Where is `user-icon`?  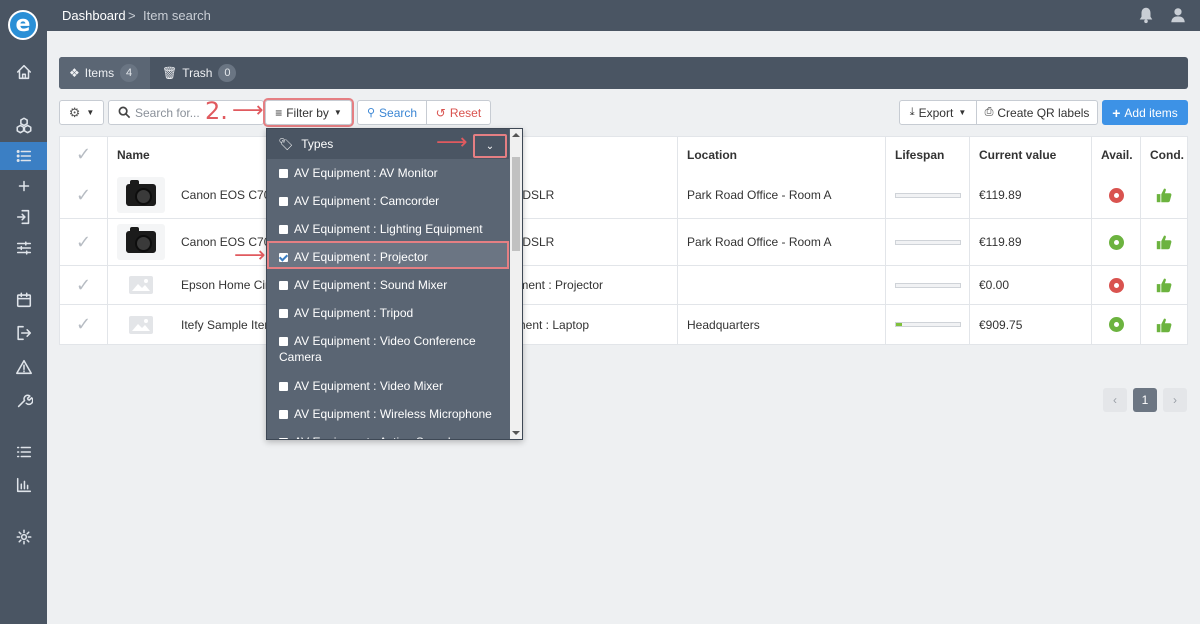 user-icon is located at coordinates (1178, 15).